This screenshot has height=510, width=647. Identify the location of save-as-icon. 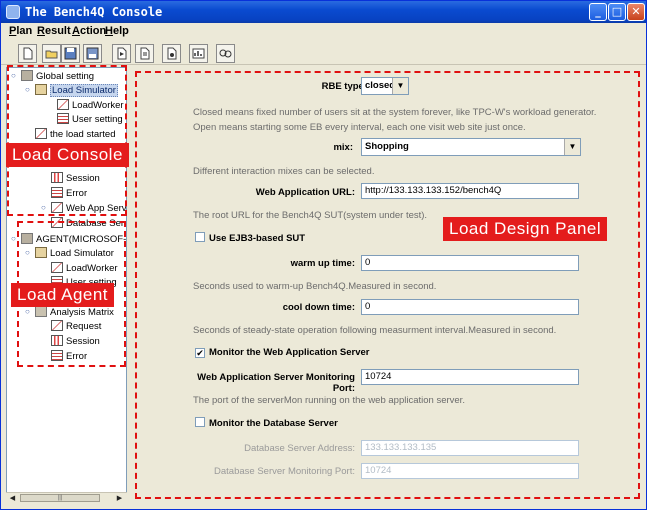
(92, 53).